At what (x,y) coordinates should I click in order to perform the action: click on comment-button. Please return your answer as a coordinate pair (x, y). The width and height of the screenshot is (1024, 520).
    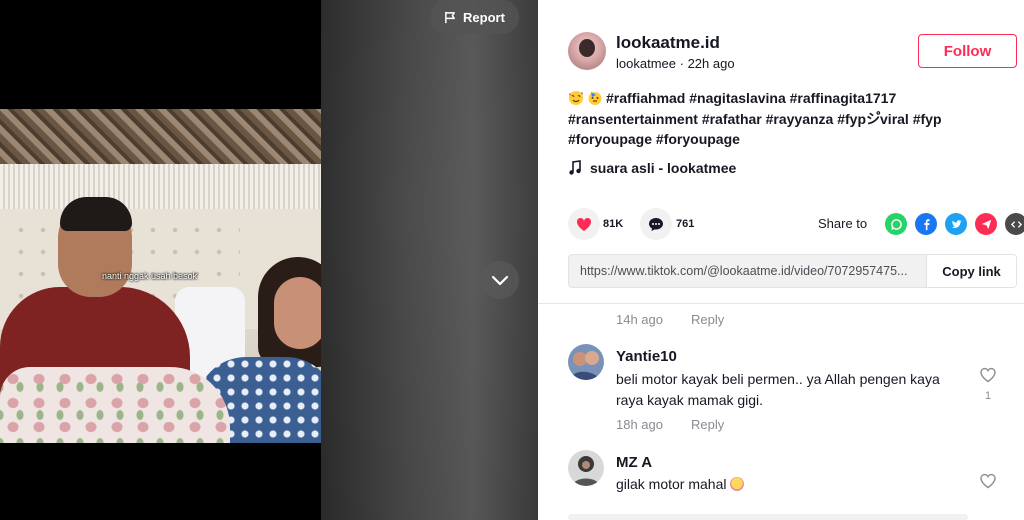
    Looking at the image, I should click on (656, 224).